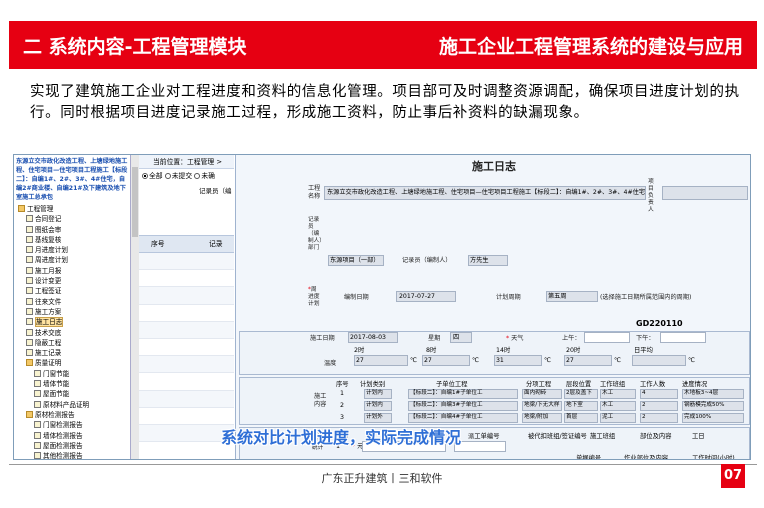 Image resolution: width=764 pixels, height=508 pixels. Describe the element at coordinates (145, 176) in the screenshot. I see `radio-icon` at that location.